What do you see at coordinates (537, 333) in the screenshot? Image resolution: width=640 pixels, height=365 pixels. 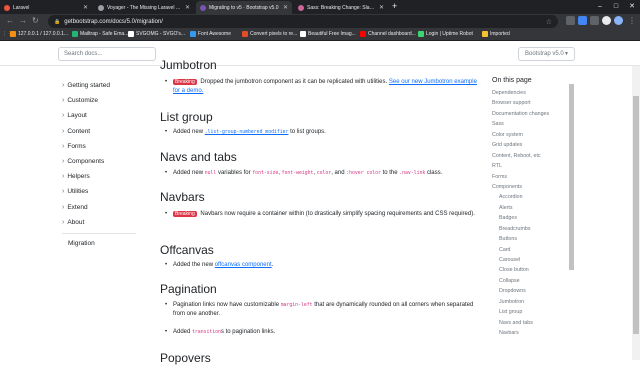 I see `toc-link: Navbars` at bounding box center [537, 333].